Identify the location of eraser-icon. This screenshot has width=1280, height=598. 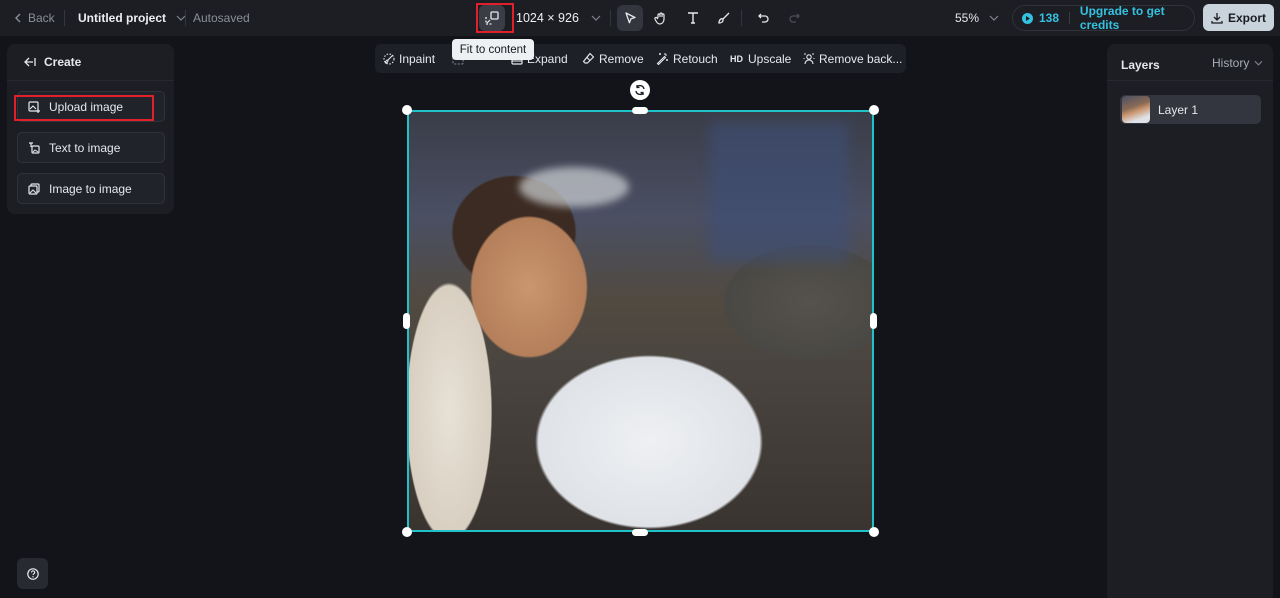
(588, 58).